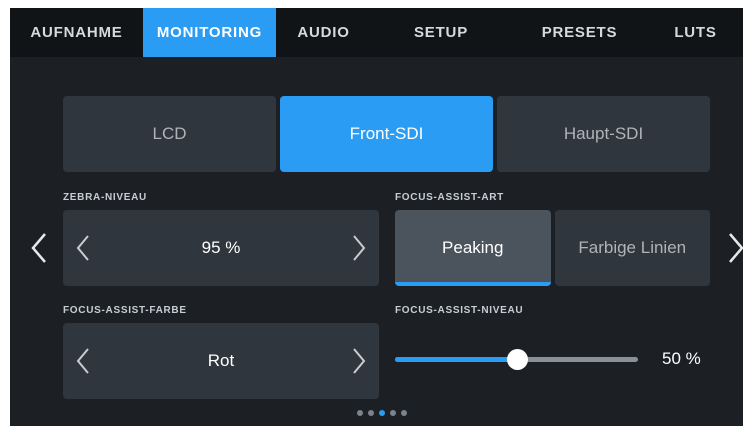  I want to click on tab-presets: PRESETS, so click(579, 32).